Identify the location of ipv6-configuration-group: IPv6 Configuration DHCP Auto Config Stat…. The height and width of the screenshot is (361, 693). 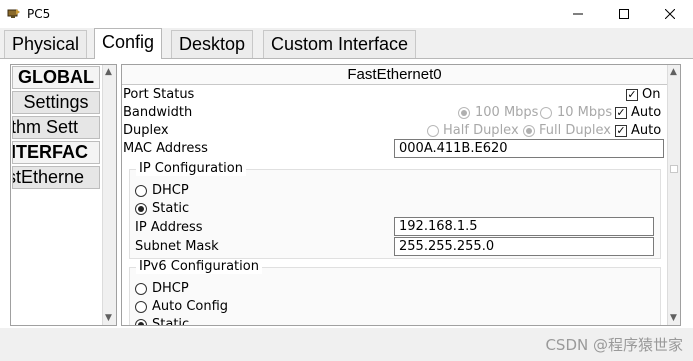
(395, 292).